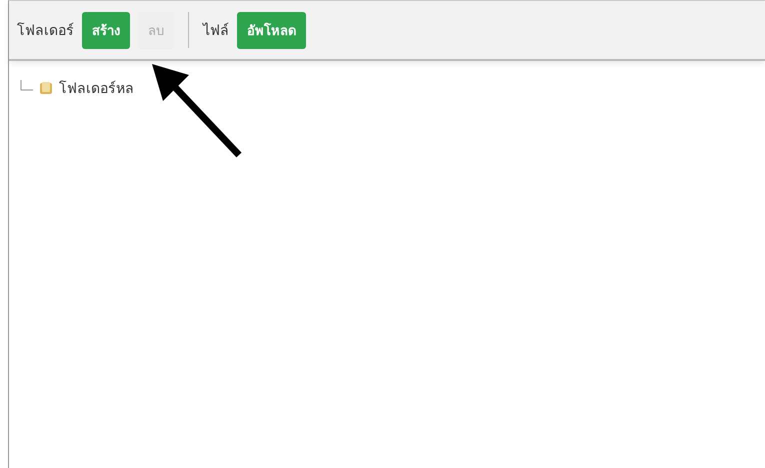 Image resolution: width=765 pixels, height=468 pixels. Describe the element at coordinates (46, 88) in the screenshot. I see `folder-icon` at that location.